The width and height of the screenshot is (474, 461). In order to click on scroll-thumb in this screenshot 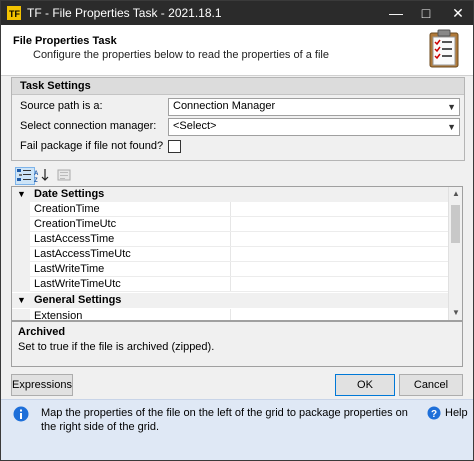, I will do `click(455, 224)`.